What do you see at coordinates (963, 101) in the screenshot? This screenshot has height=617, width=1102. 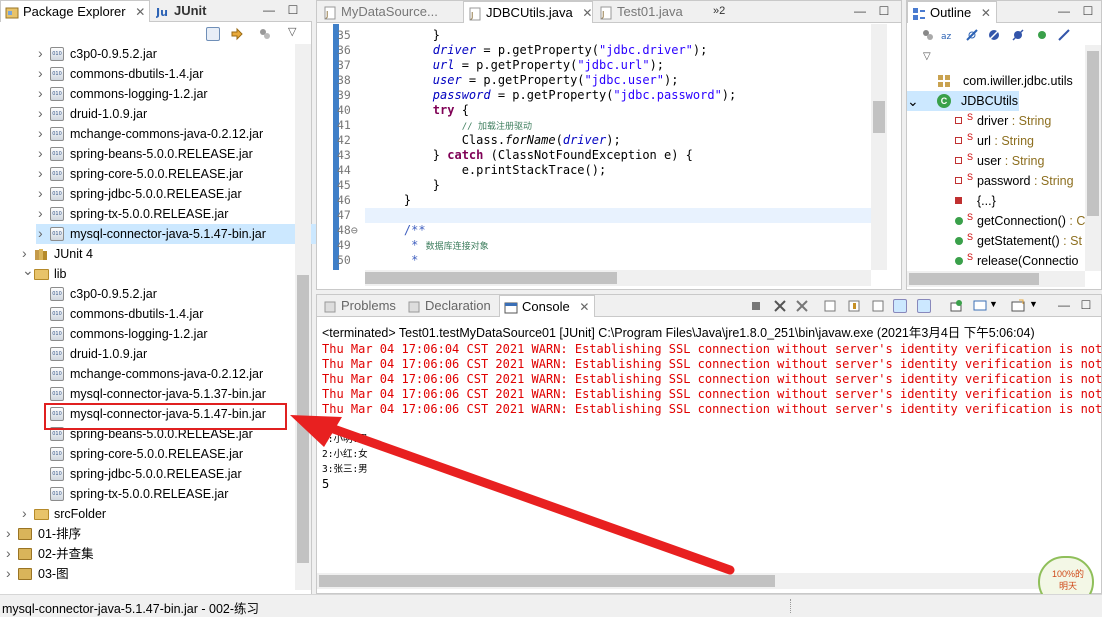 I see `outline-item: ⌄ C JDBCUtils` at bounding box center [963, 101].